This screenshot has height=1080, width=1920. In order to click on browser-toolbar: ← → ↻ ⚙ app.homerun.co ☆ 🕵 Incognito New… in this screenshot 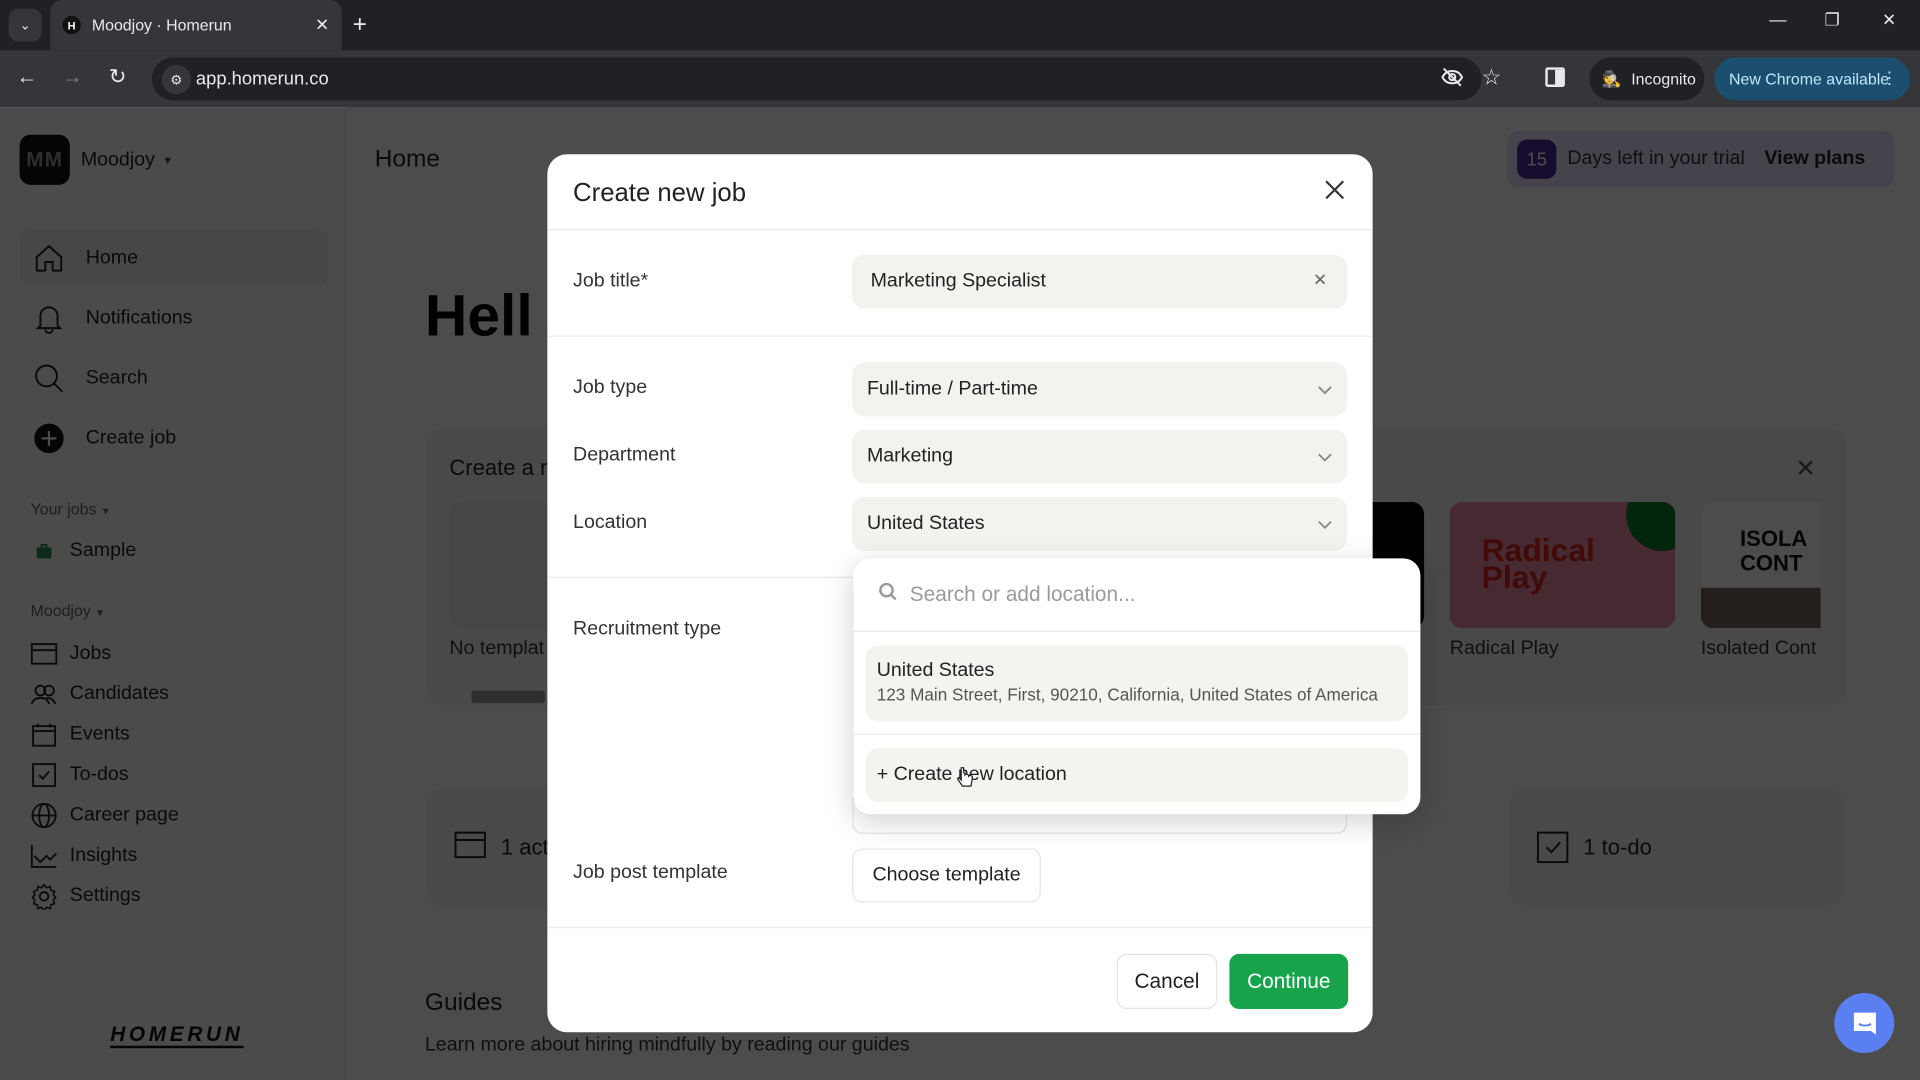, I will do `click(960, 79)`.